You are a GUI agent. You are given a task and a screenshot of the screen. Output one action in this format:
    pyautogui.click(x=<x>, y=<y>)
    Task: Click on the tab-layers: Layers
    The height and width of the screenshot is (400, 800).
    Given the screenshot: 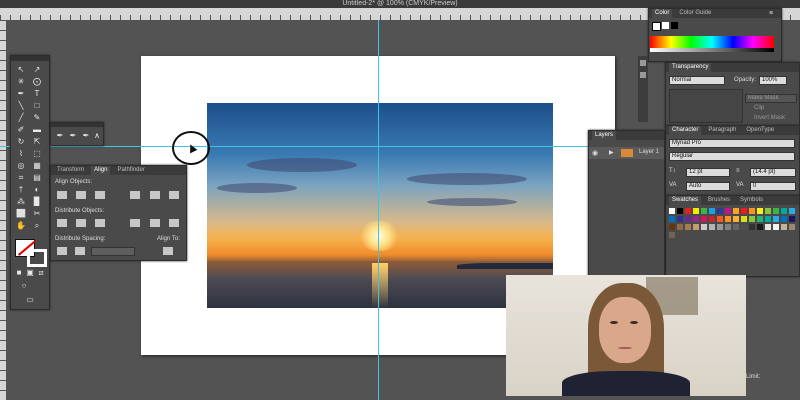 What is the action you would take?
    pyautogui.click(x=604, y=135)
    